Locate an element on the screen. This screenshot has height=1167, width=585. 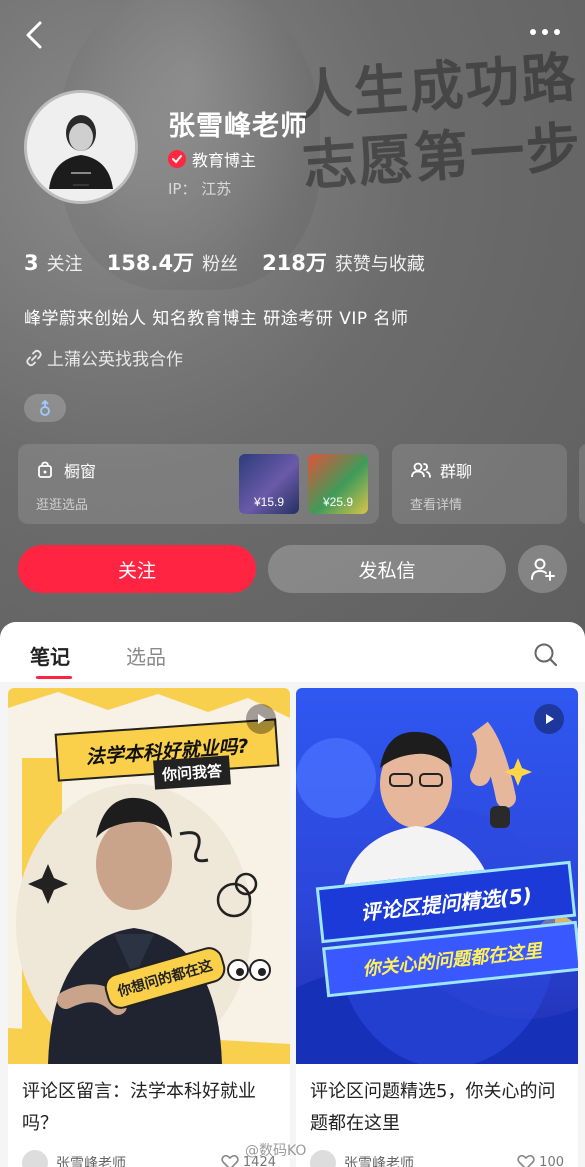
stat-value: 3 is located at coordinates (31, 263).